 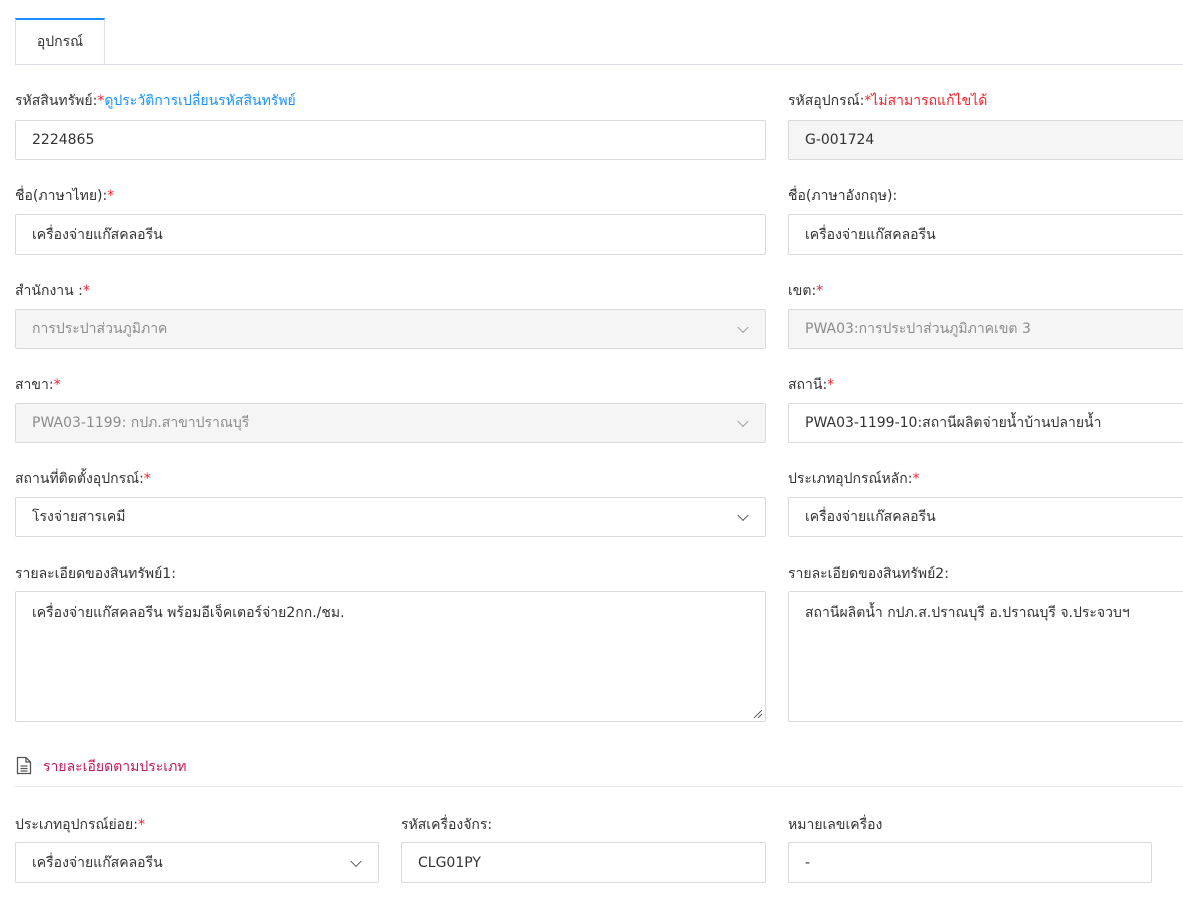 I want to click on name-en-input: เครื่องจ่ายแก๊สคลอรีน, so click(x=985, y=234).